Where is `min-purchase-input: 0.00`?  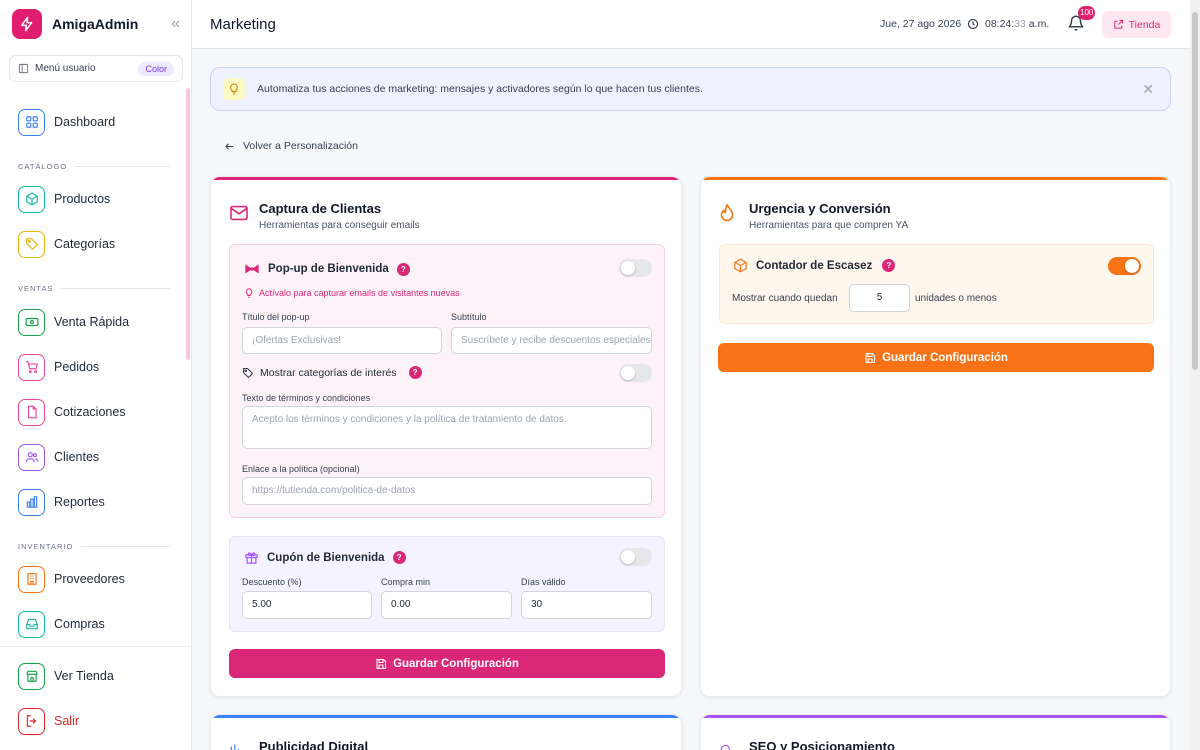 min-purchase-input: 0.00 is located at coordinates (446, 605).